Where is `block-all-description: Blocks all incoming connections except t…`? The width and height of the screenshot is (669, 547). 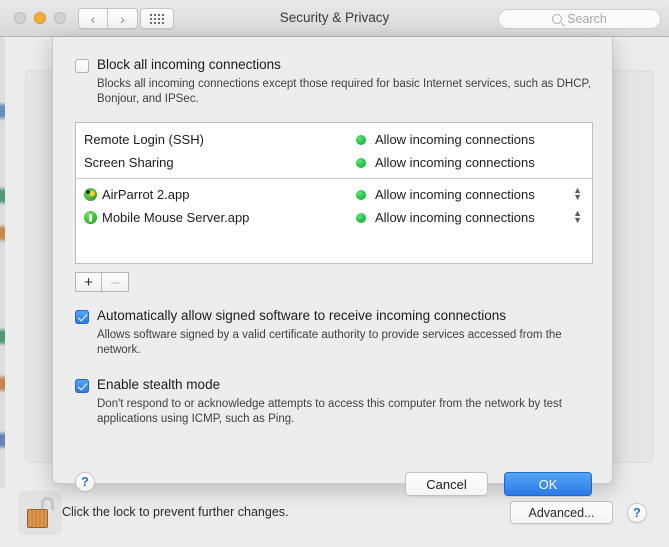
block-all-description: Blocks all incoming connections except t… is located at coordinates (344, 91).